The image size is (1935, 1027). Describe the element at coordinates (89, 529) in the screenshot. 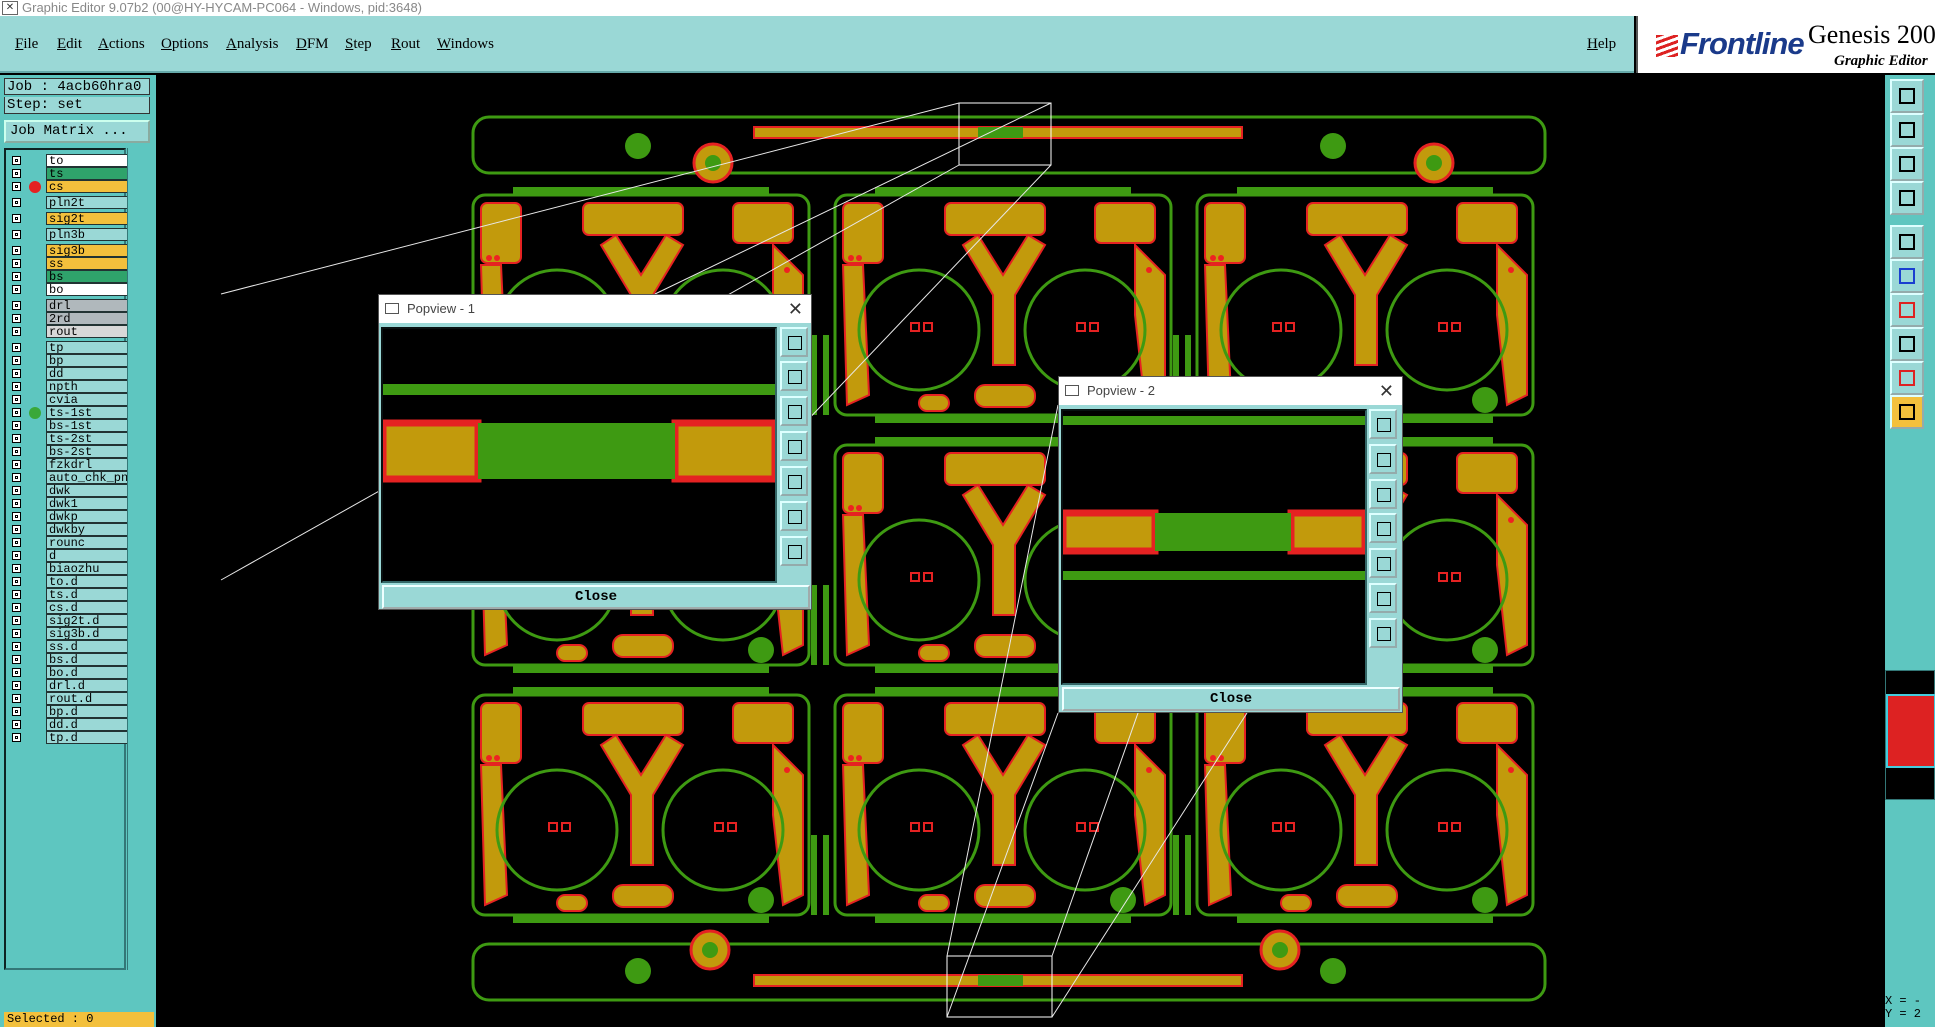

I see `layer-name: dwkby` at that location.